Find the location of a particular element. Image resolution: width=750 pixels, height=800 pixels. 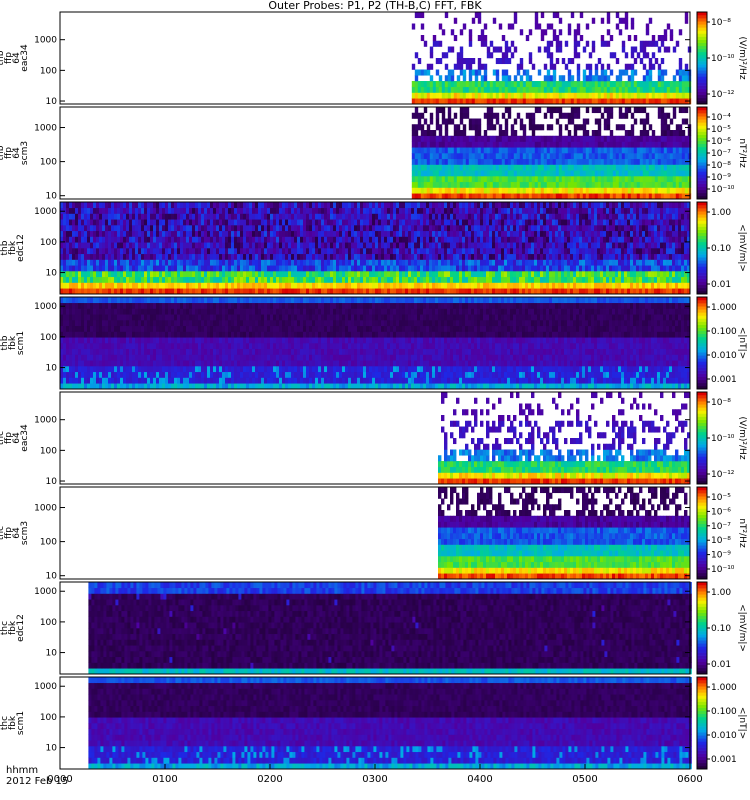

colorbar-tick-label: 10⁻⁹ is located at coordinates (721, 178).